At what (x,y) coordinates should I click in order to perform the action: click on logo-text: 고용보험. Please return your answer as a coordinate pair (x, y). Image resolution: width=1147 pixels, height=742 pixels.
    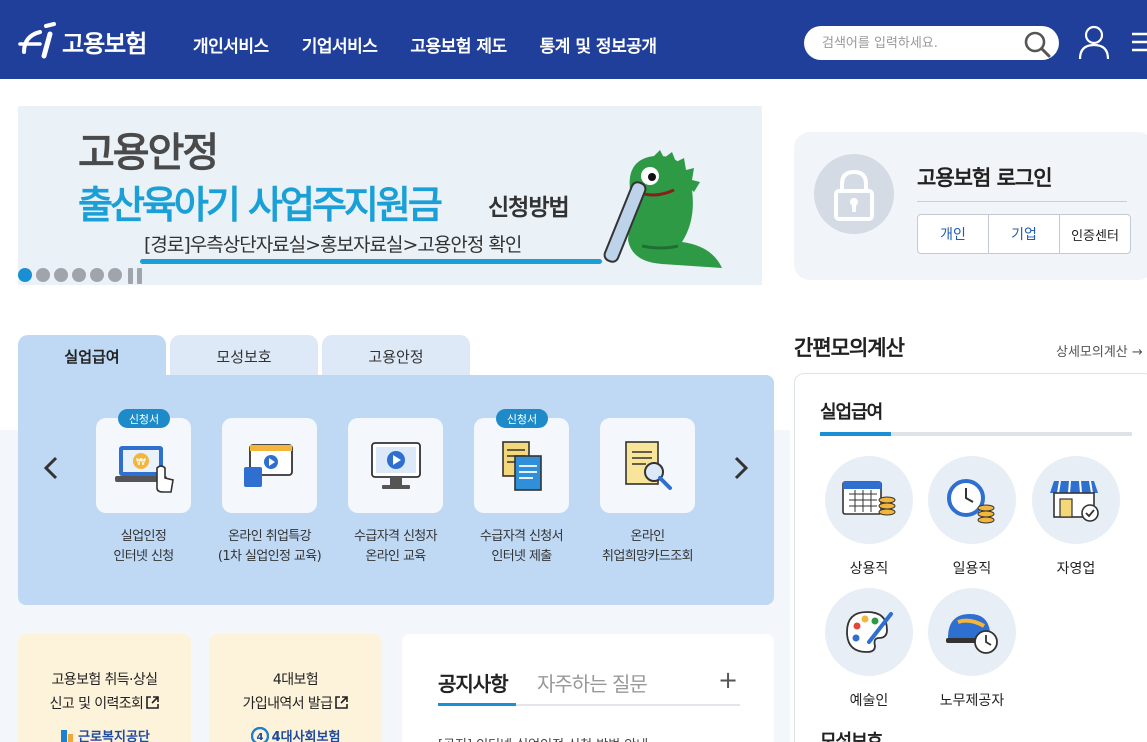
    Looking at the image, I should click on (104, 43).